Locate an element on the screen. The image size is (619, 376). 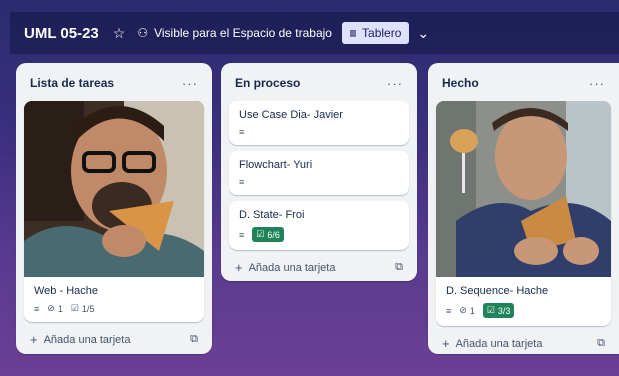
card-badges: ≡ ⊘ 1 ☑ 3/3 is located at coordinates (523, 310).